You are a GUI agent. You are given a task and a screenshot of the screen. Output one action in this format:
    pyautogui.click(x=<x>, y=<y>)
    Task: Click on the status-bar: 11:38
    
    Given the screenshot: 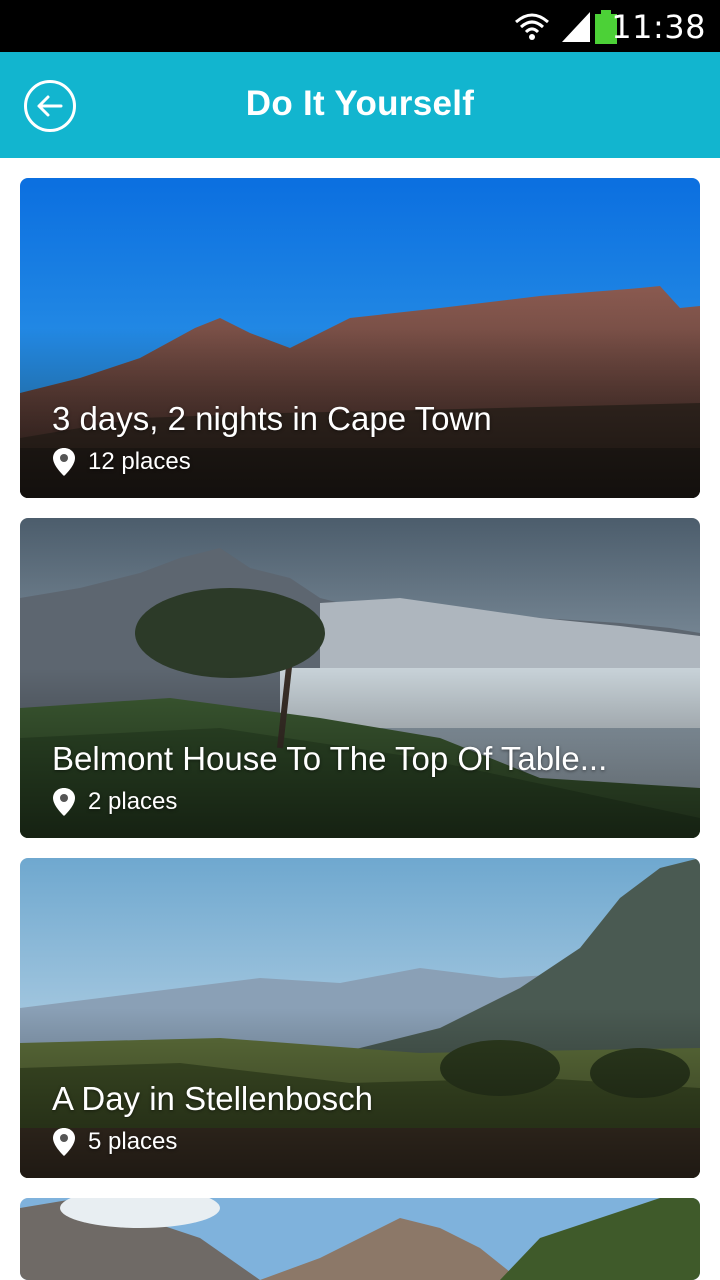 What is the action you would take?
    pyautogui.click(x=360, y=26)
    